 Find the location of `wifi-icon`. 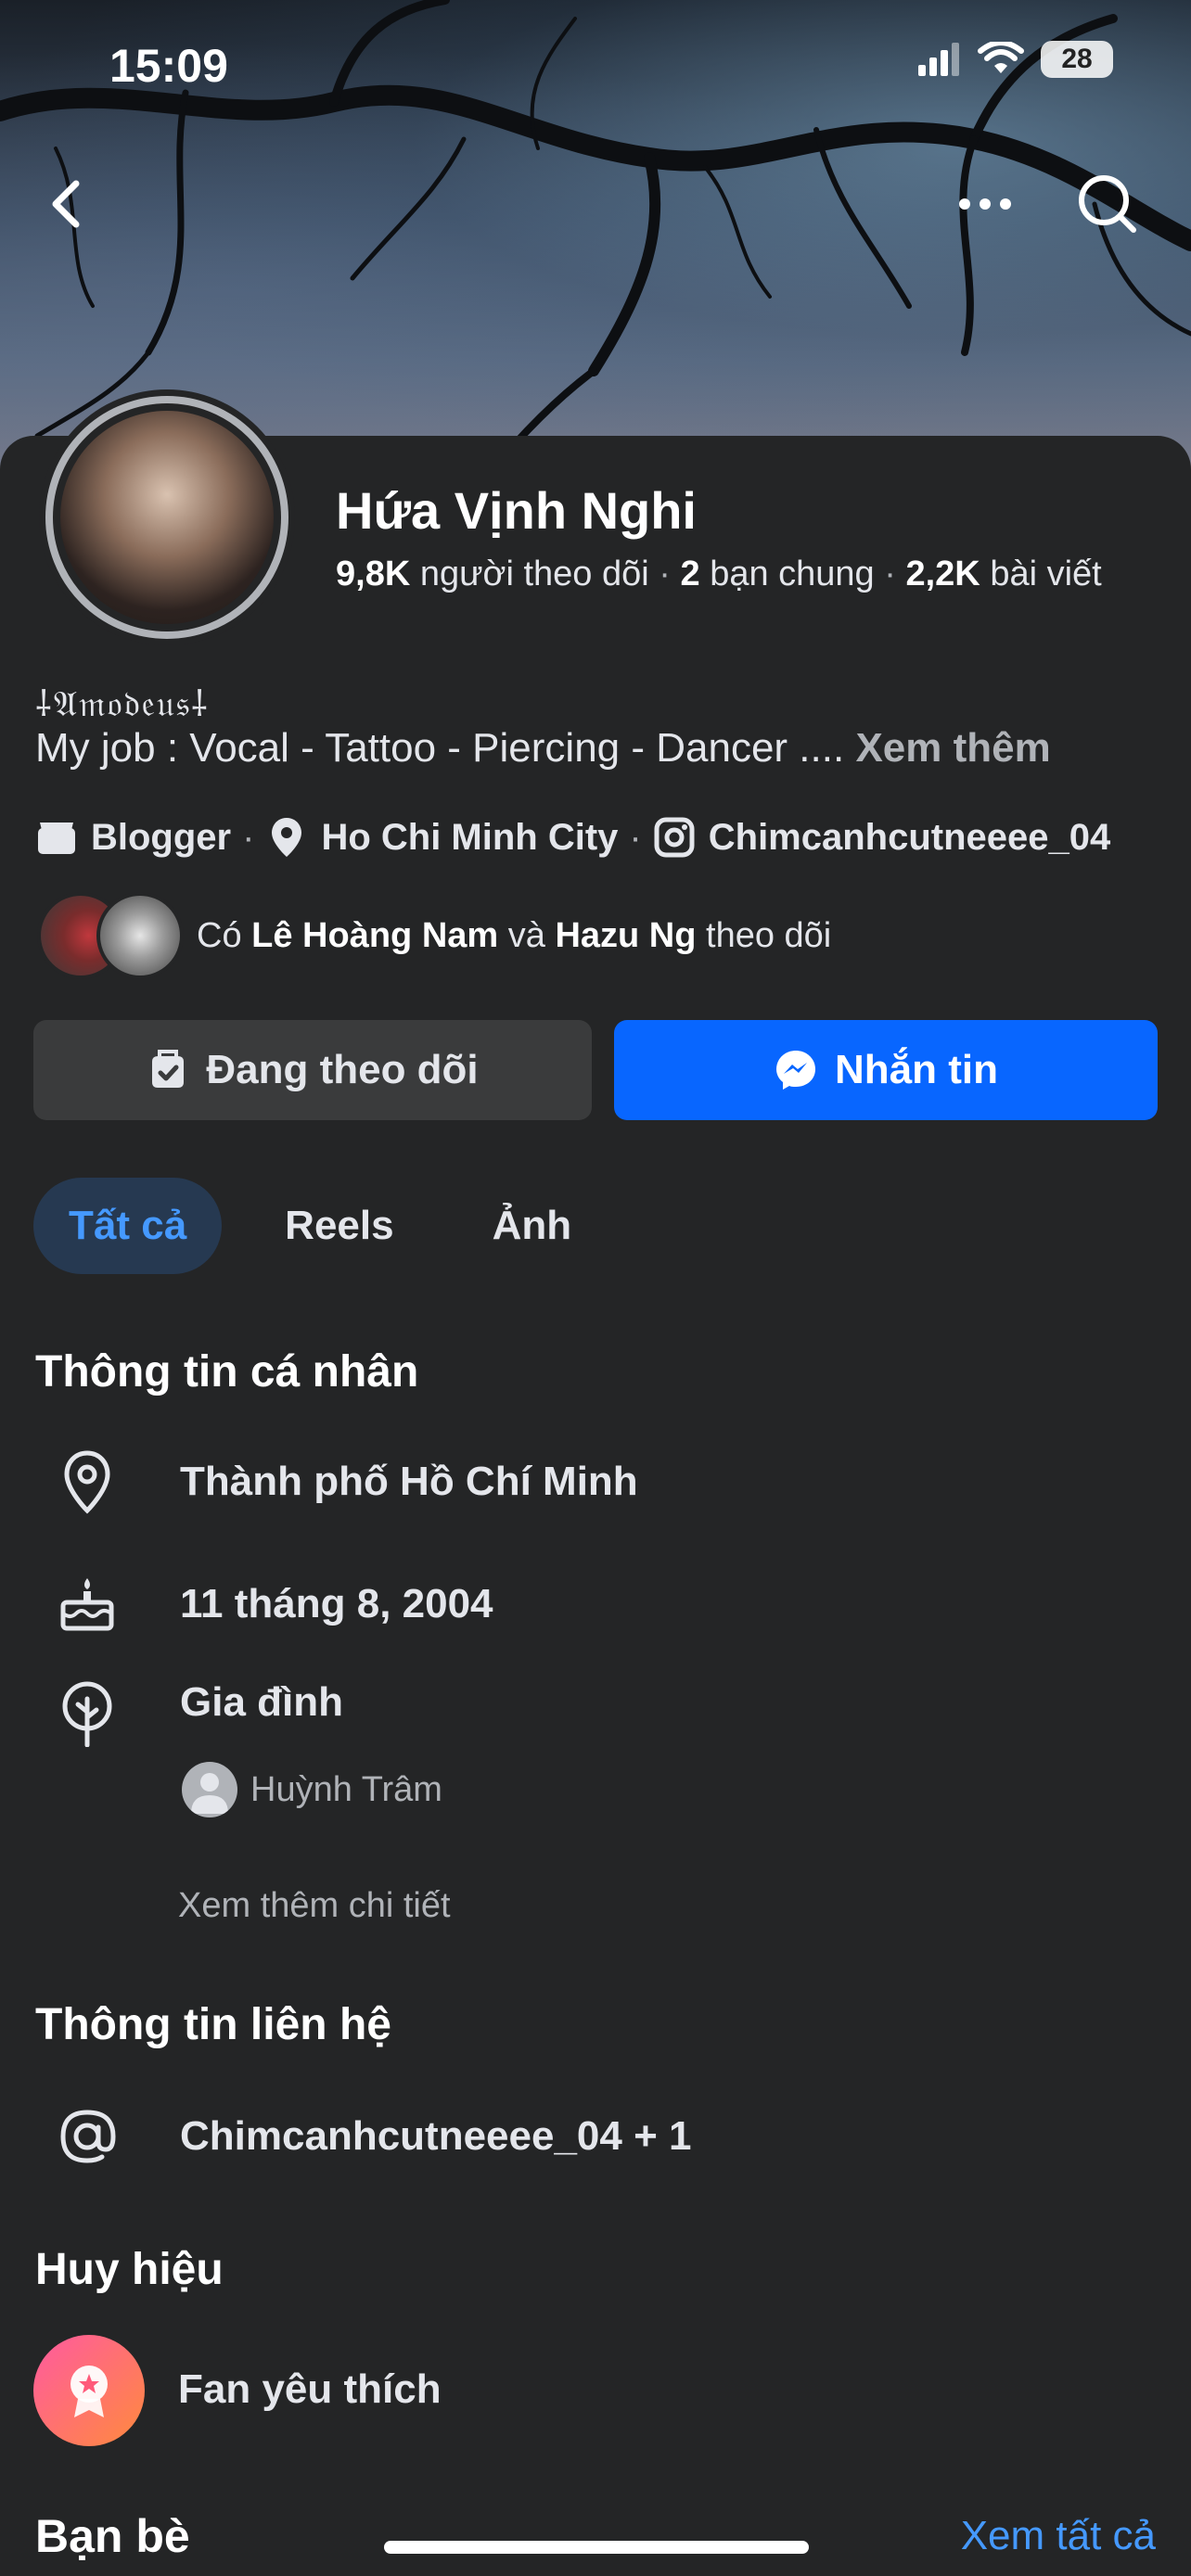

wifi-icon is located at coordinates (1001, 57).